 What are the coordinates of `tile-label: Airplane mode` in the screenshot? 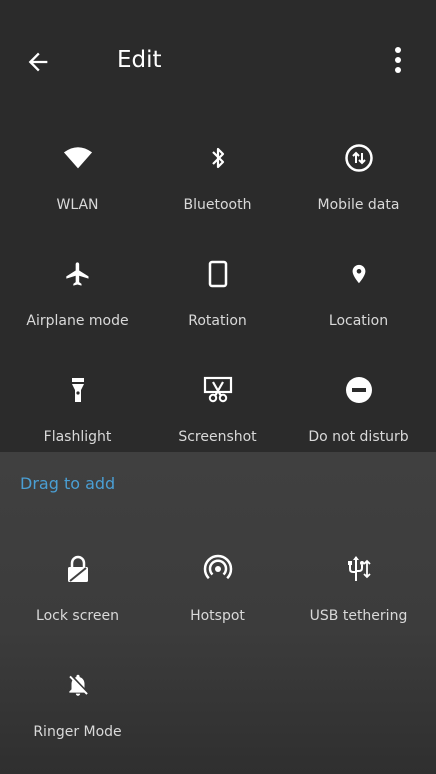 It's located at (77, 321).